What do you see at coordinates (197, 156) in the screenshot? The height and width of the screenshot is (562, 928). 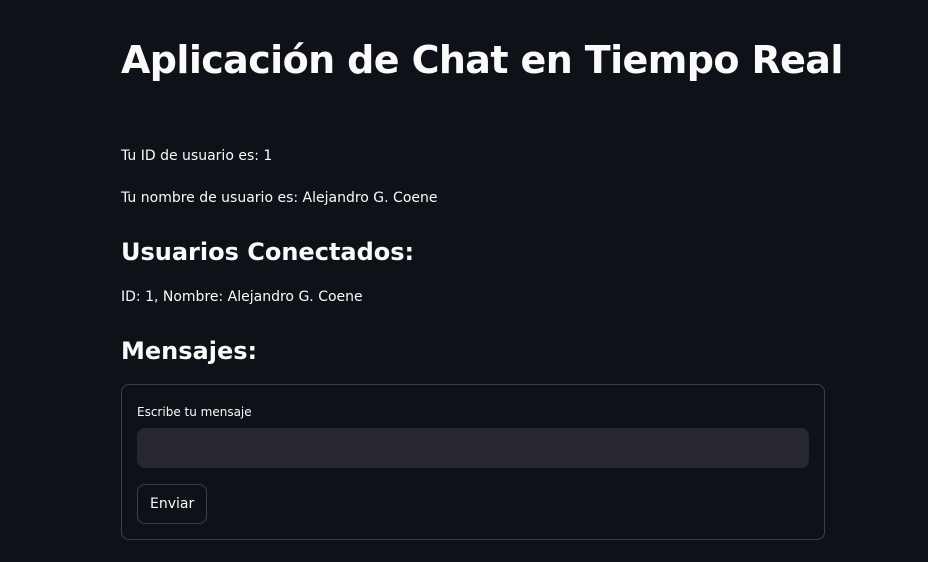 I see `user-id-text: Tu ID de usuario es: 1` at bounding box center [197, 156].